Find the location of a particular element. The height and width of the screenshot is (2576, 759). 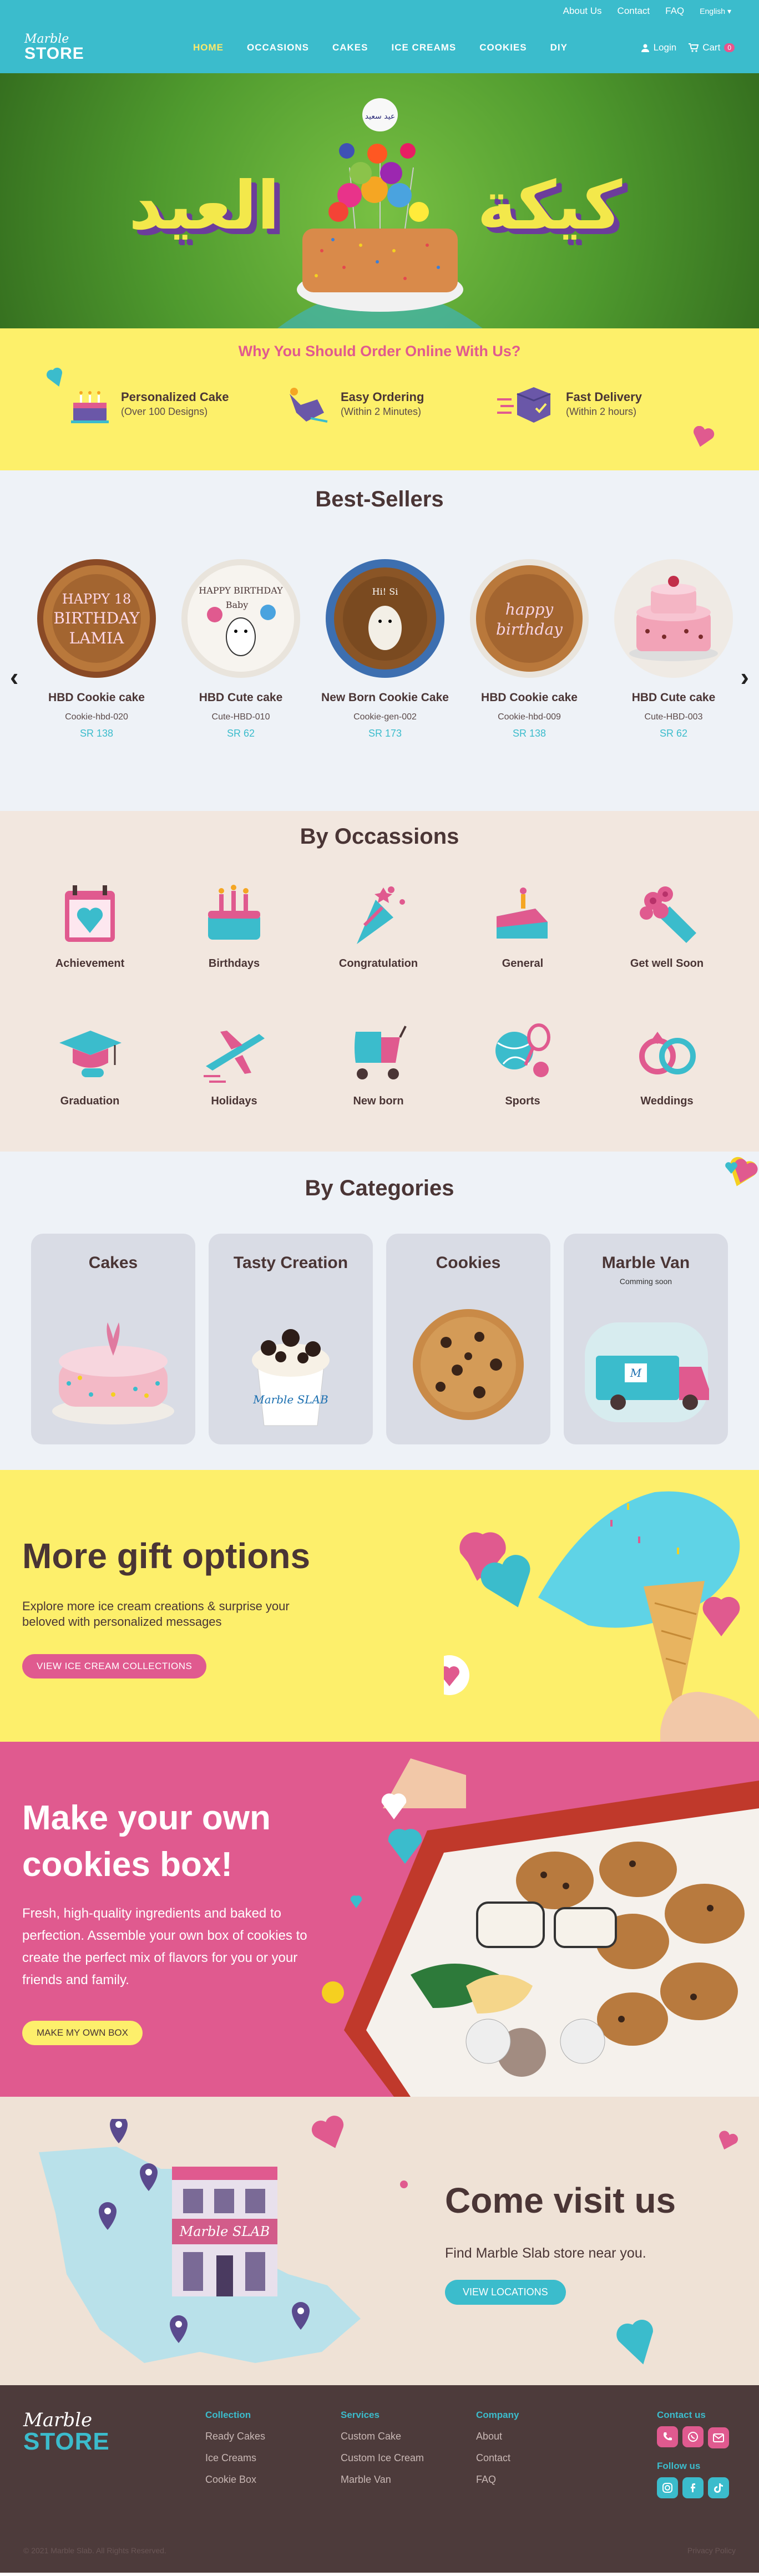

nav-diy: DIY is located at coordinates (559, 47).